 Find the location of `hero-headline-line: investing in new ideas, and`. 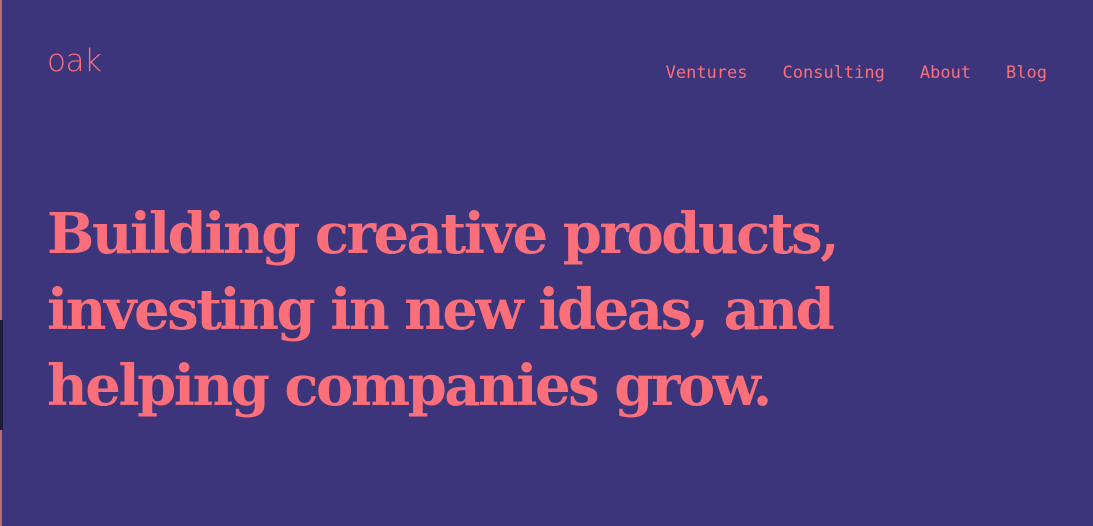

hero-headline-line: investing in new ideas, and is located at coordinates (441, 310).